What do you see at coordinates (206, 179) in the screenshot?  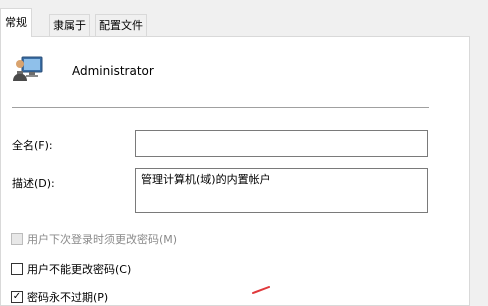 I see `description-text: 管理计算机(域)的内置帐户` at bounding box center [206, 179].